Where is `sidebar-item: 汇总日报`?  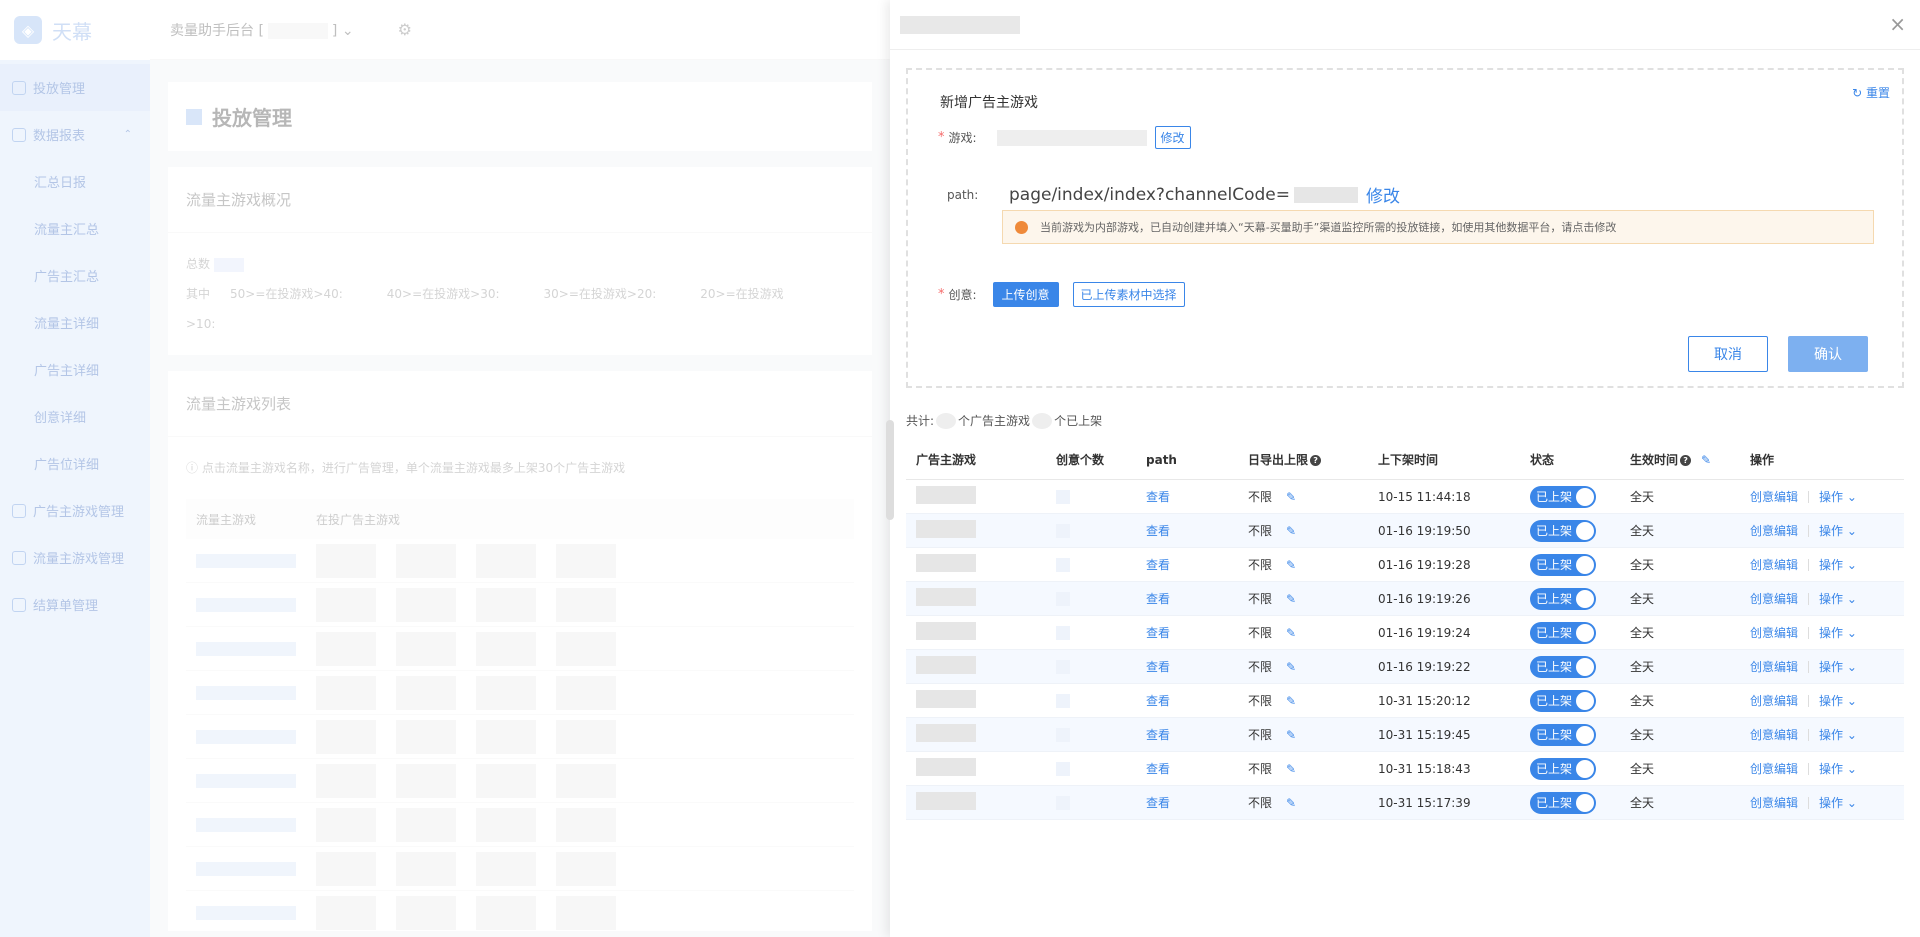
sidebar-item: 汇总日报 is located at coordinates (75, 181).